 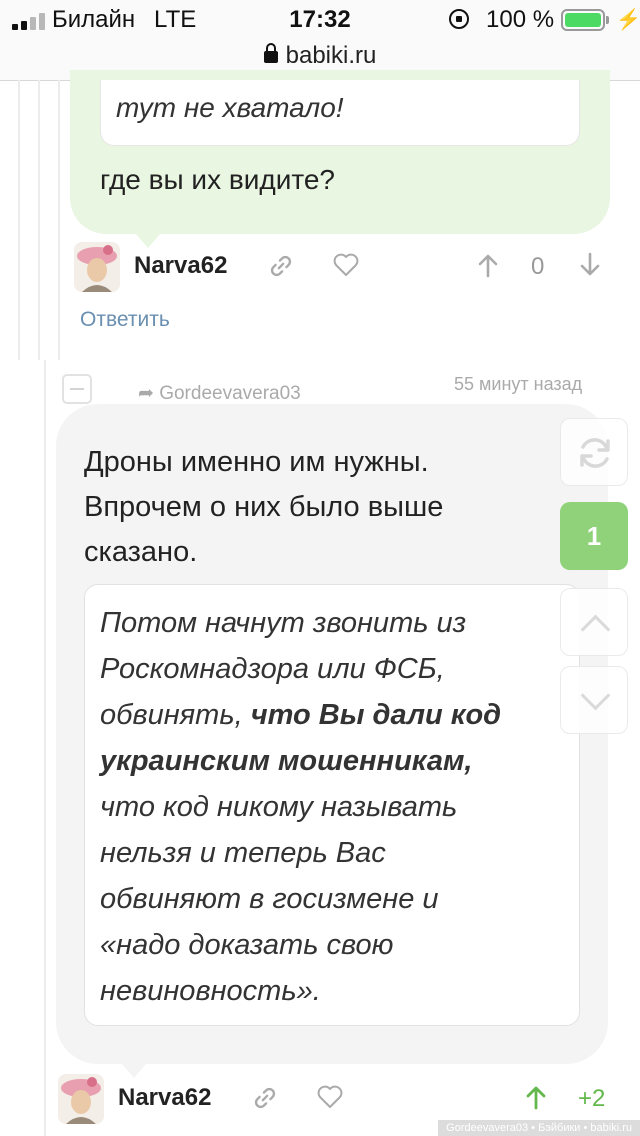 What do you see at coordinates (125, 320) in the screenshot?
I see `reply-link: Ответить` at bounding box center [125, 320].